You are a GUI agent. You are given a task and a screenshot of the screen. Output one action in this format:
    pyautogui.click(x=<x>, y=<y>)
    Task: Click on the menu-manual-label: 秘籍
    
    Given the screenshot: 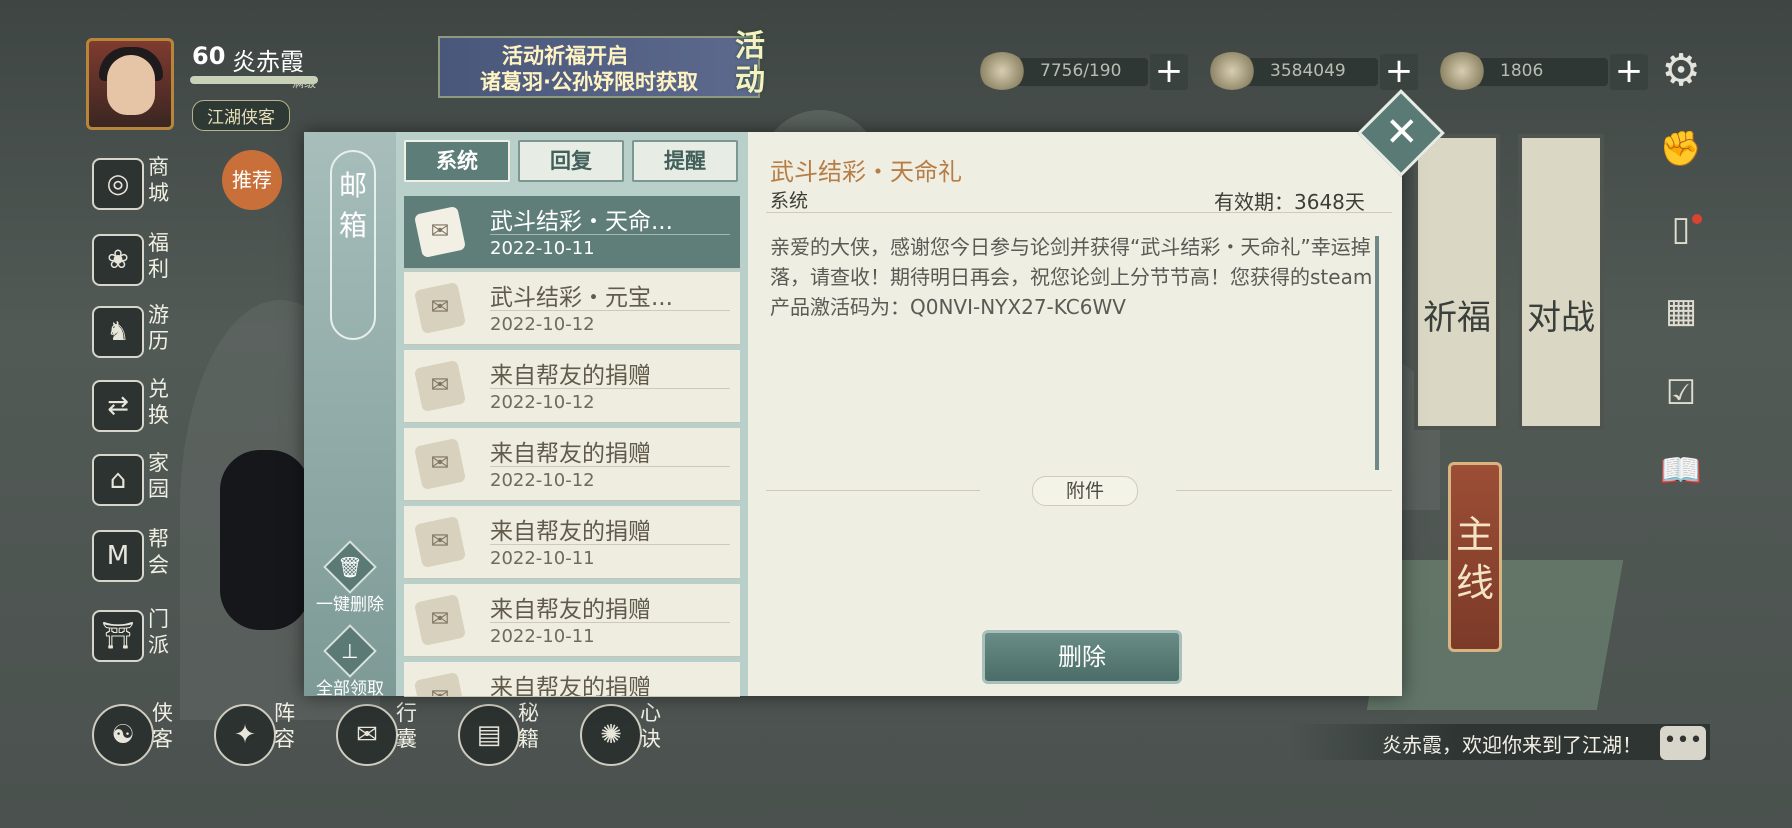 What is the action you would take?
    pyautogui.click(x=528, y=726)
    